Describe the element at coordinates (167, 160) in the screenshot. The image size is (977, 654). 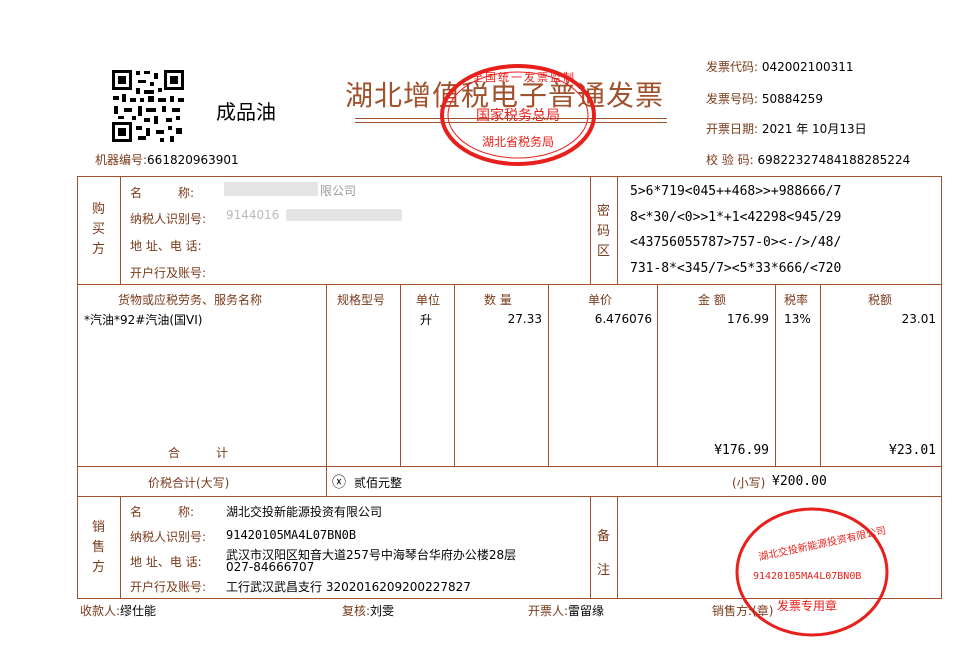
I see `machine-no: 机器编号:661820963901` at that location.